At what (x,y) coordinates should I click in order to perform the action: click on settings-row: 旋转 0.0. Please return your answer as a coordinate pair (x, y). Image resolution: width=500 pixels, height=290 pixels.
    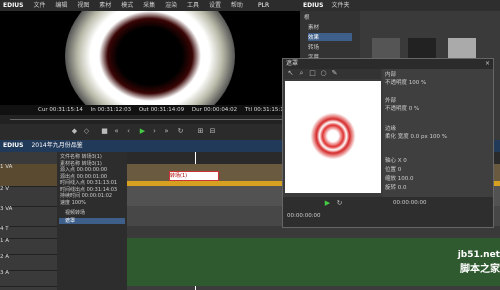
    Looking at the image, I should click on (438, 188).